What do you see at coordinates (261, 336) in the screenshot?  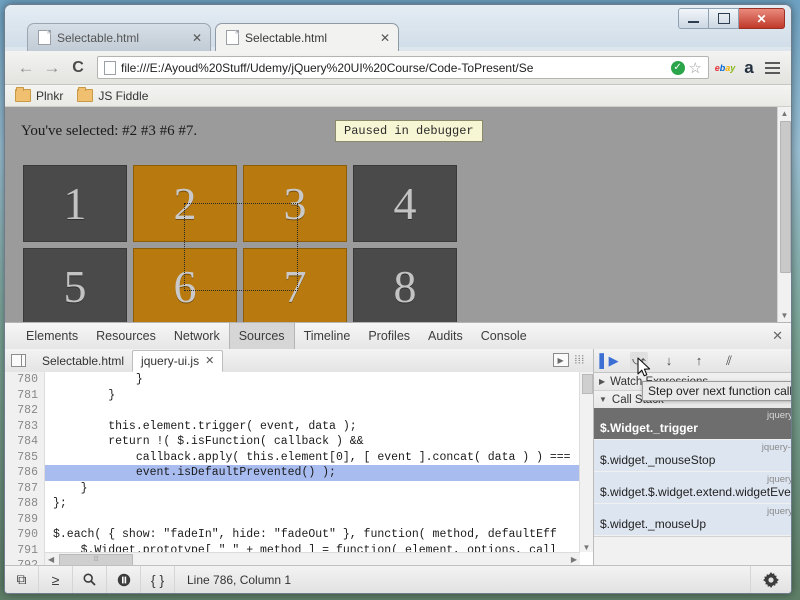 I see `devtools-tab-sources: Sources` at bounding box center [261, 336].